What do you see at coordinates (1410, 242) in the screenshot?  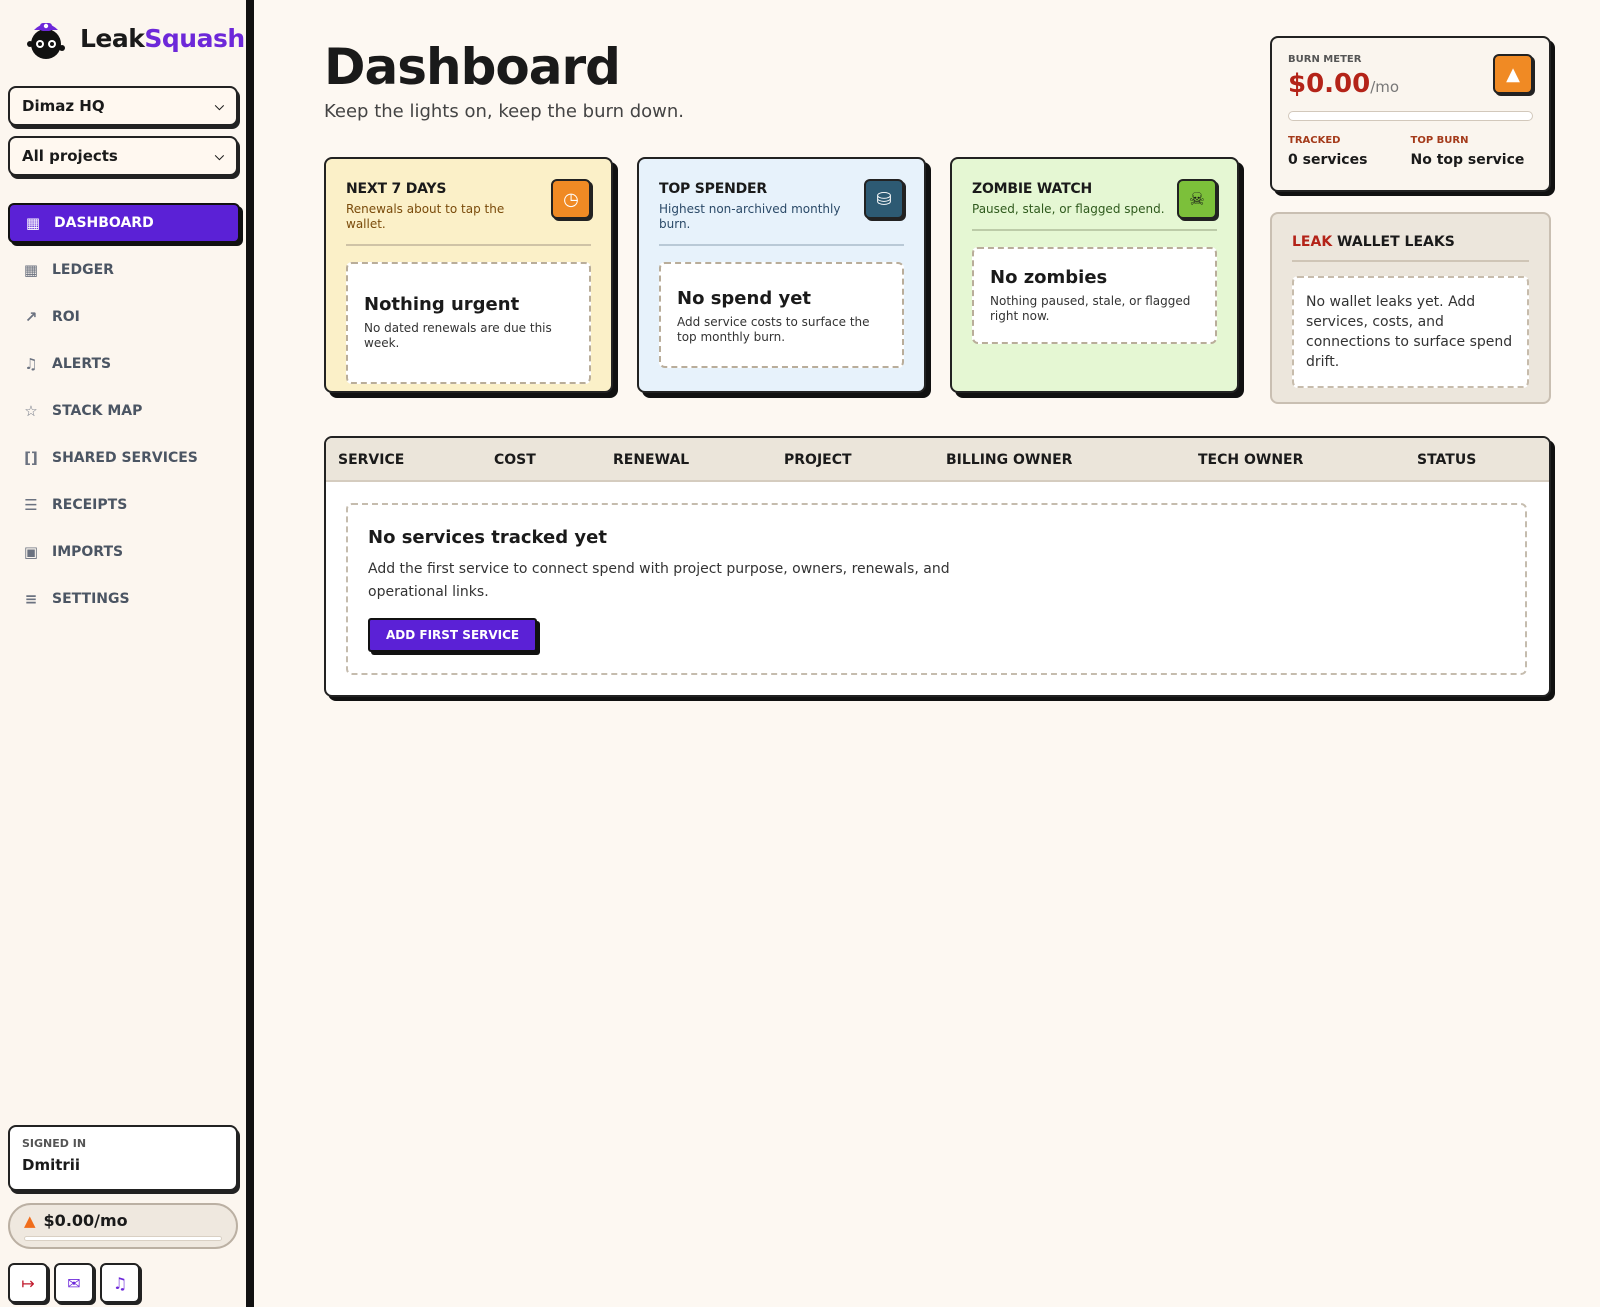 I see `wallet-leaks-title: LEAK WALLET LEAKS` at bounding box center [1410, 242].